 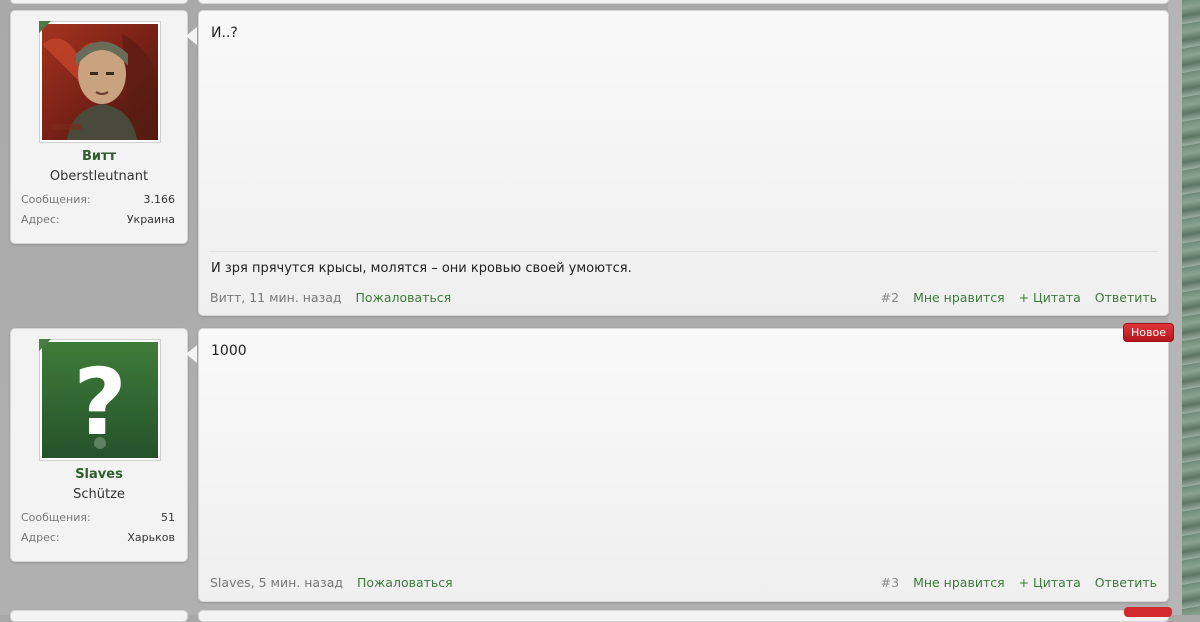 I want to click on previous-post-edge, so click(x=99, y=2).